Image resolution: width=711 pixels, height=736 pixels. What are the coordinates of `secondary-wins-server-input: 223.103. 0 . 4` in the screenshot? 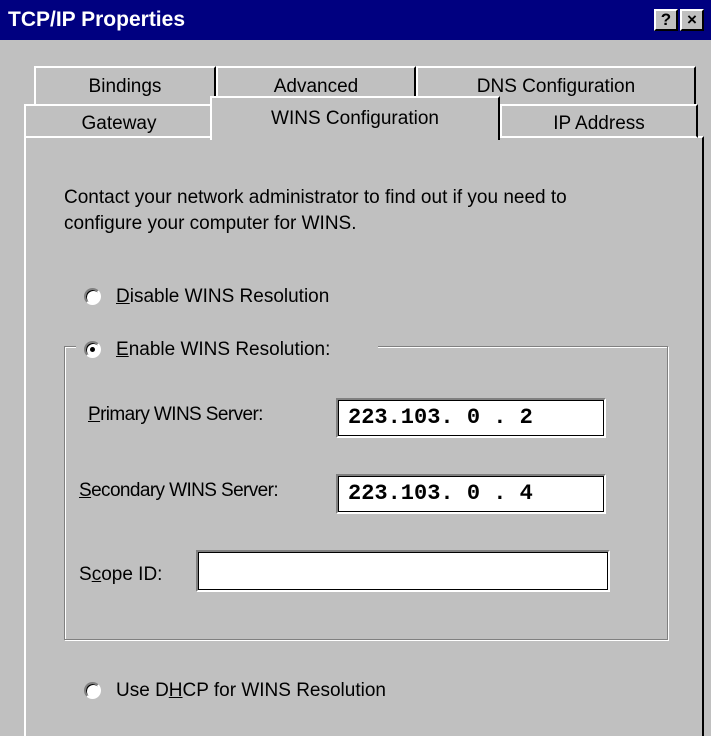 It's located at (471, 494).